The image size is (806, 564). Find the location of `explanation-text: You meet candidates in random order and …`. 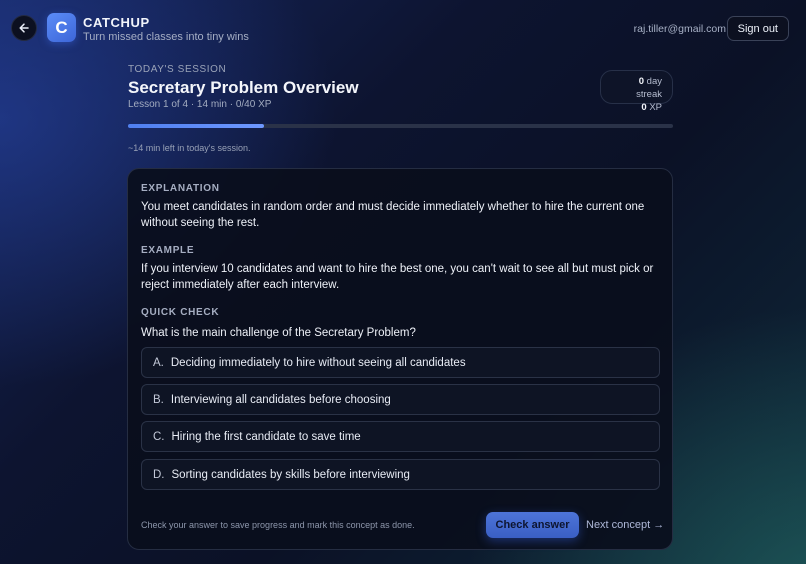

explanation-text: You meet candidates in random order and … is located at coordinates (393, 215).